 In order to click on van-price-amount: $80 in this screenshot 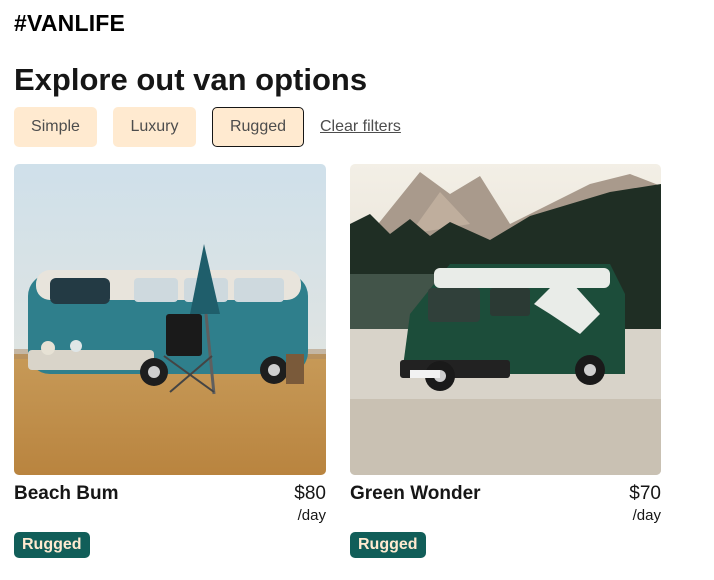, I will do `click(310, 493)`.